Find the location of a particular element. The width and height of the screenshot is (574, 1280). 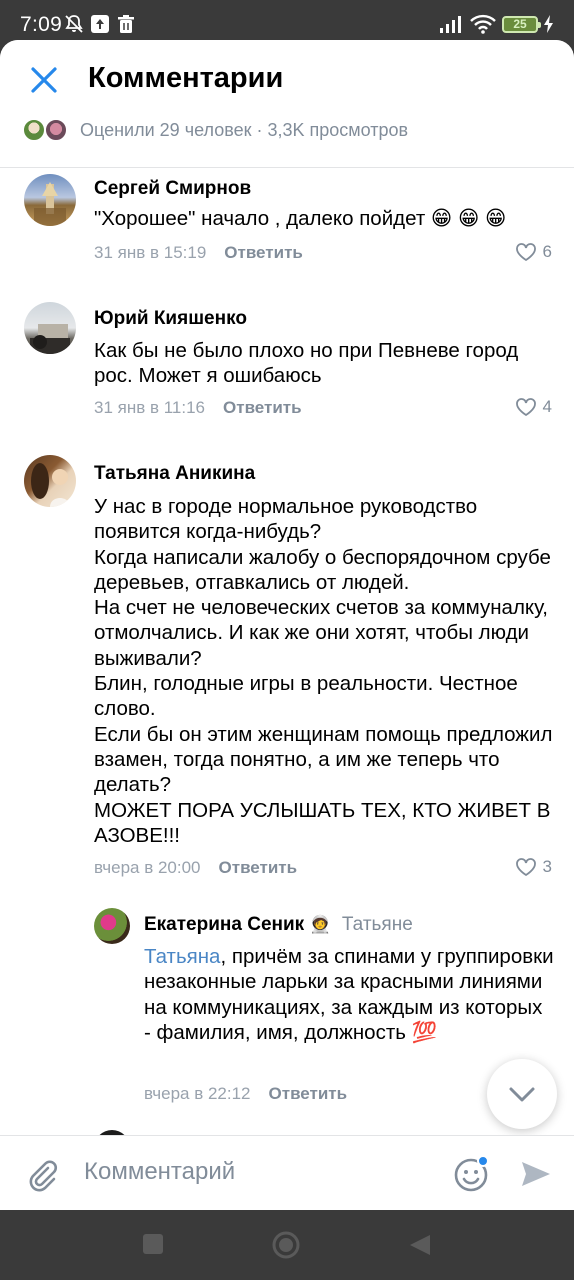

comment-meta: вчера в 20:00 Ответить is located at coordinates (195, 868).